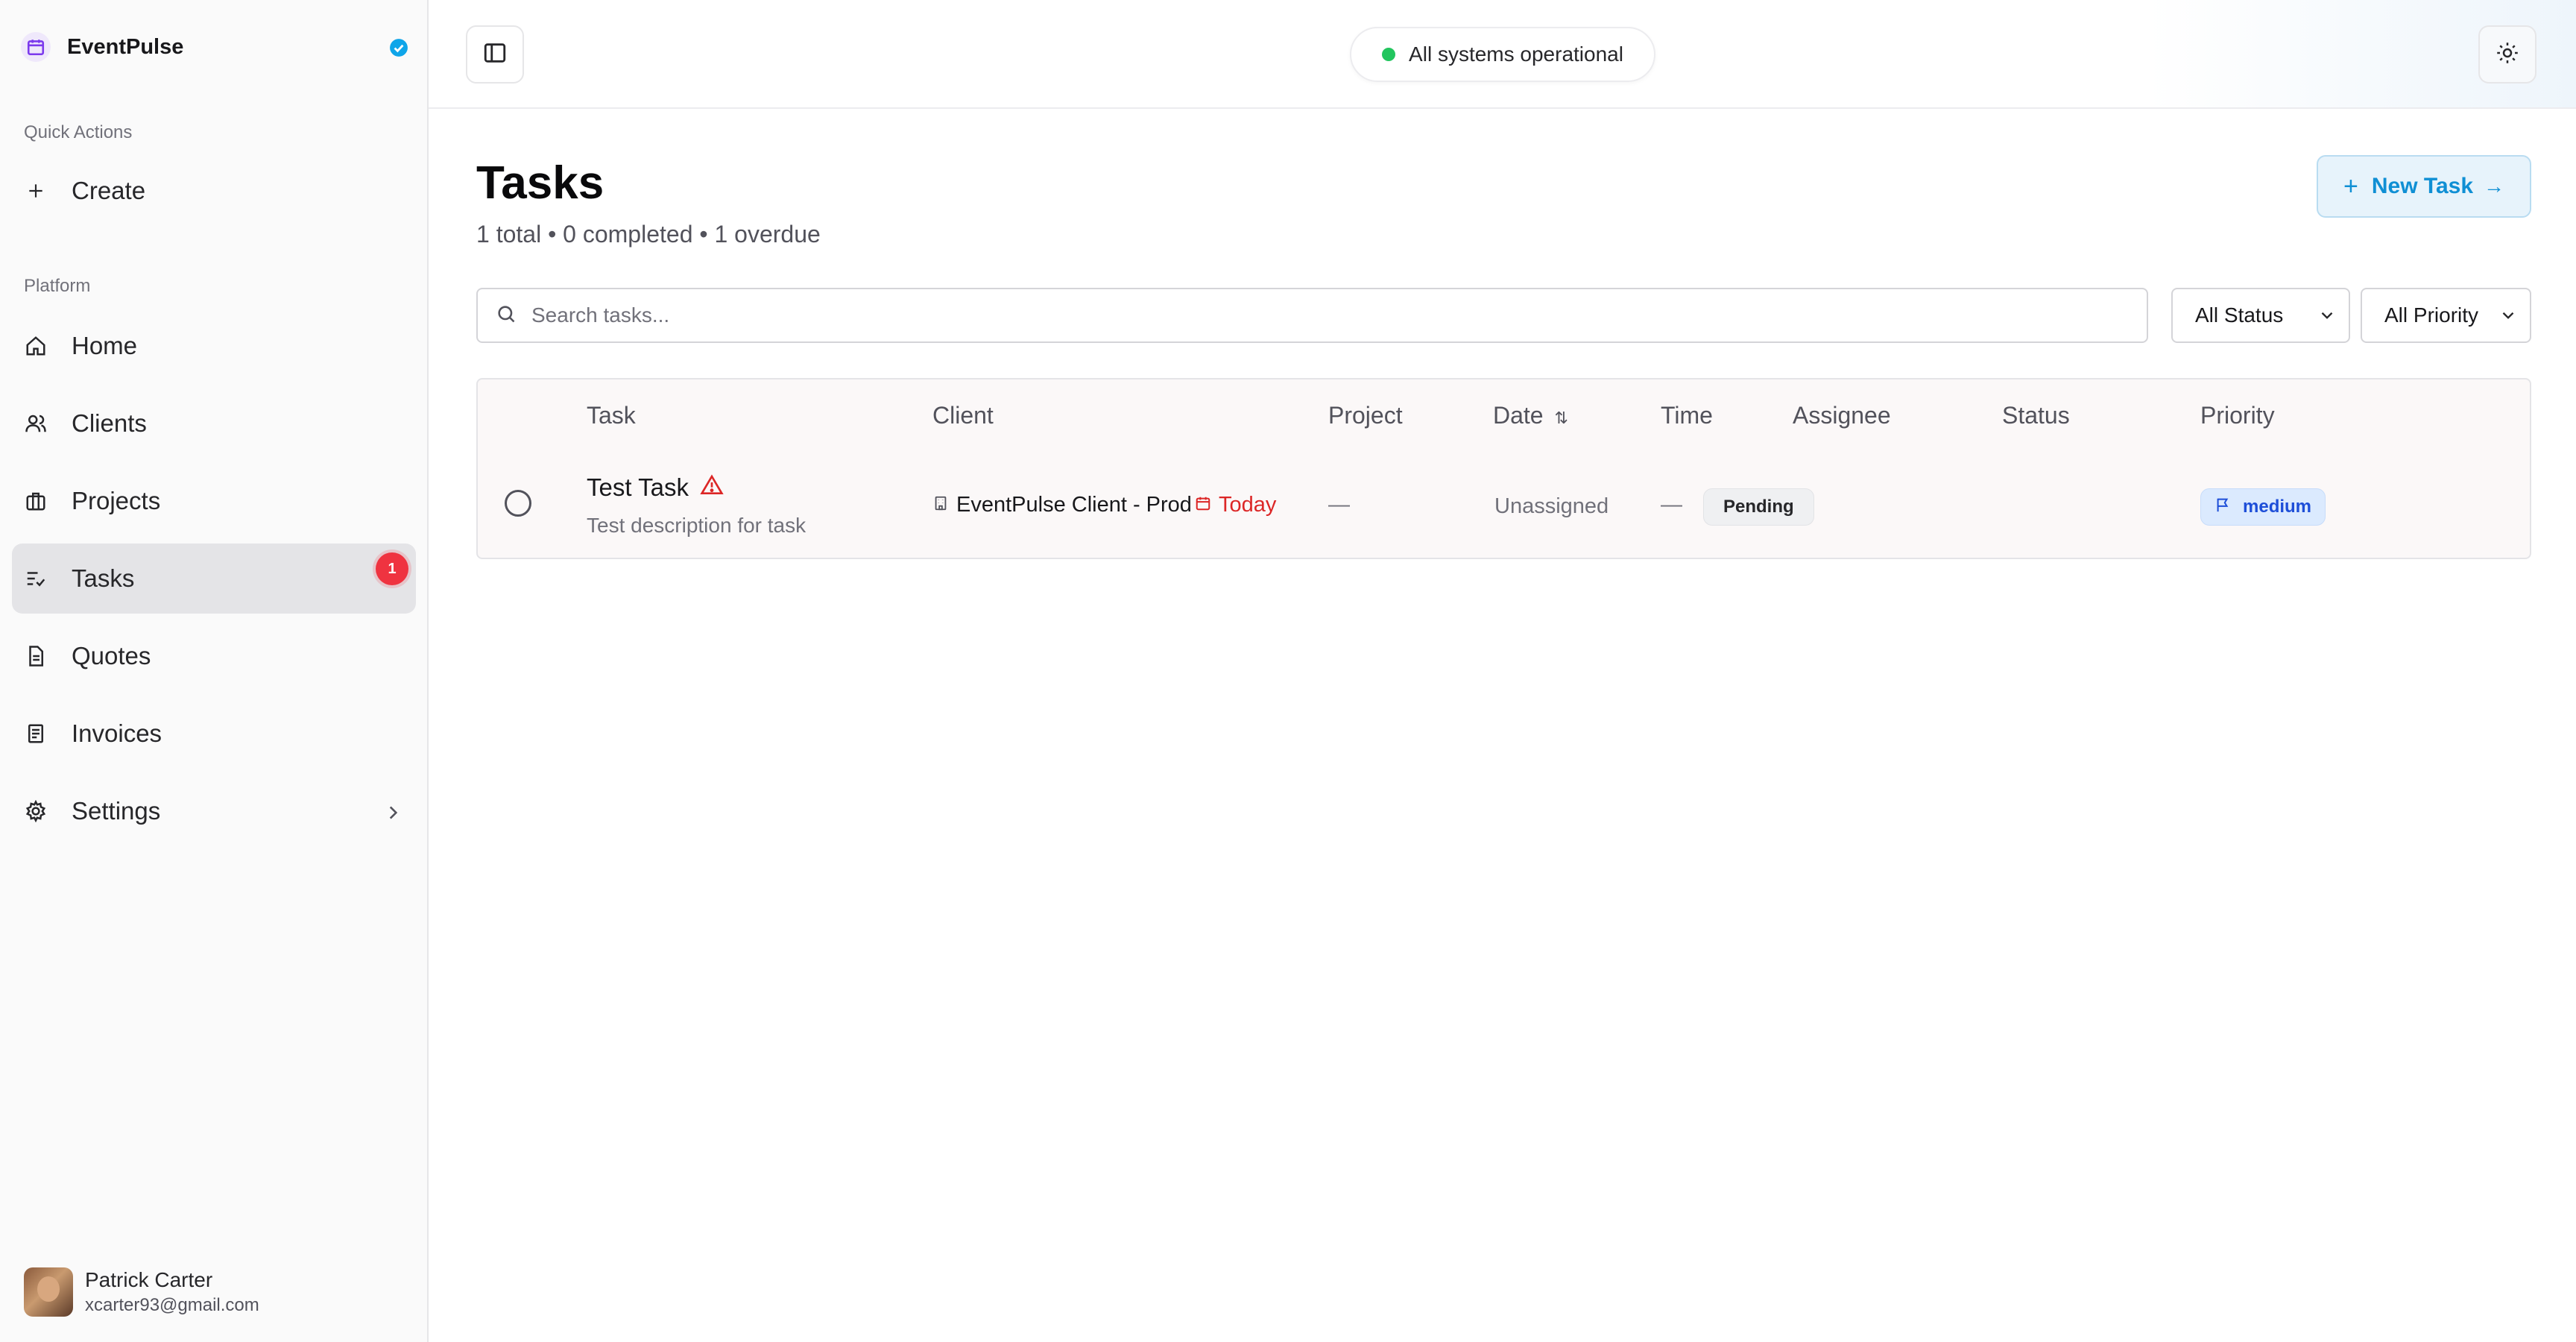  I want to click on sidebar-item-invoices: Invoices, so click(214, 734).